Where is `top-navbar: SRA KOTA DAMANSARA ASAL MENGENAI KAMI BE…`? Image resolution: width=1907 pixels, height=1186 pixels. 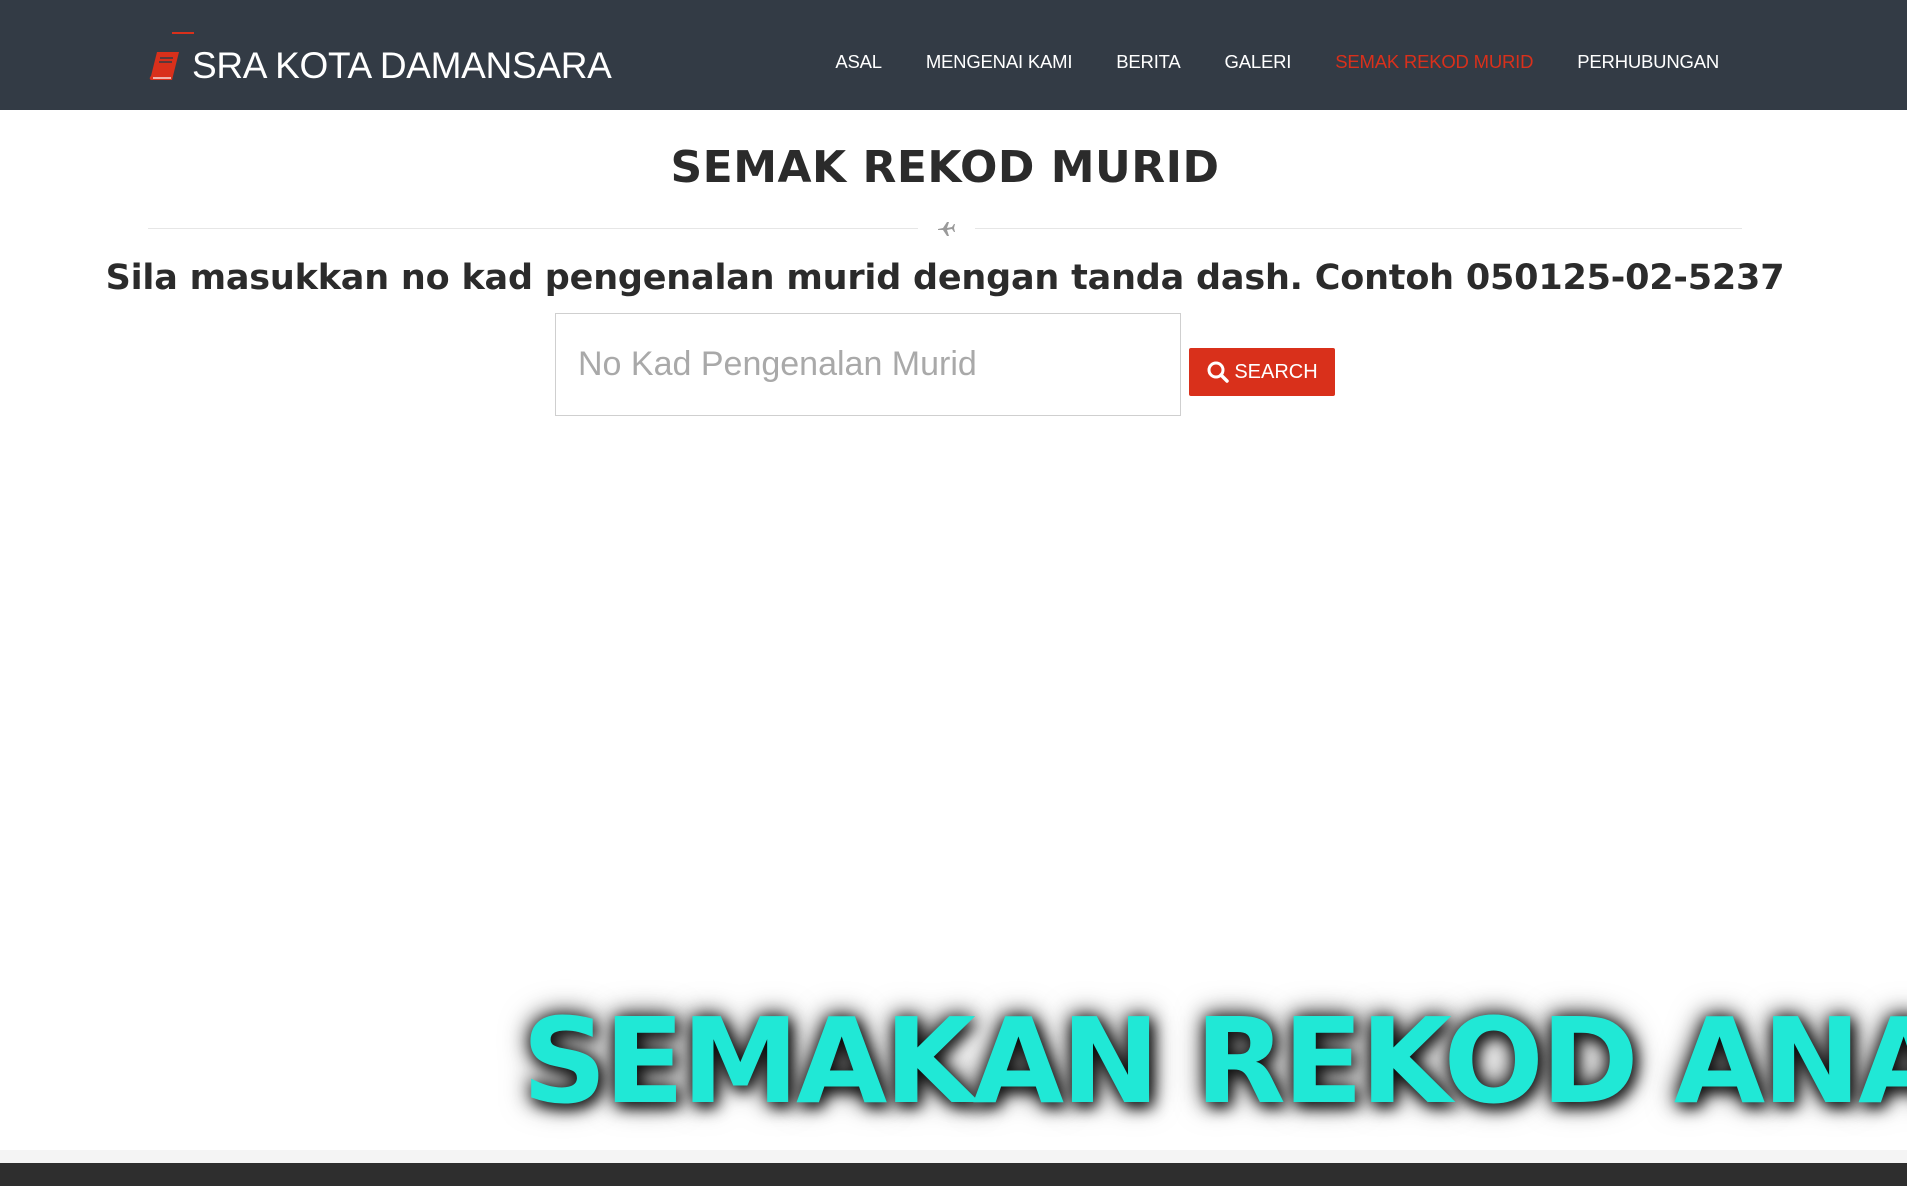
top-navbar: SRA KOTA DAMANSARA ASAL MENGENAI KAMI BE… is located at coordinates (953, 55).